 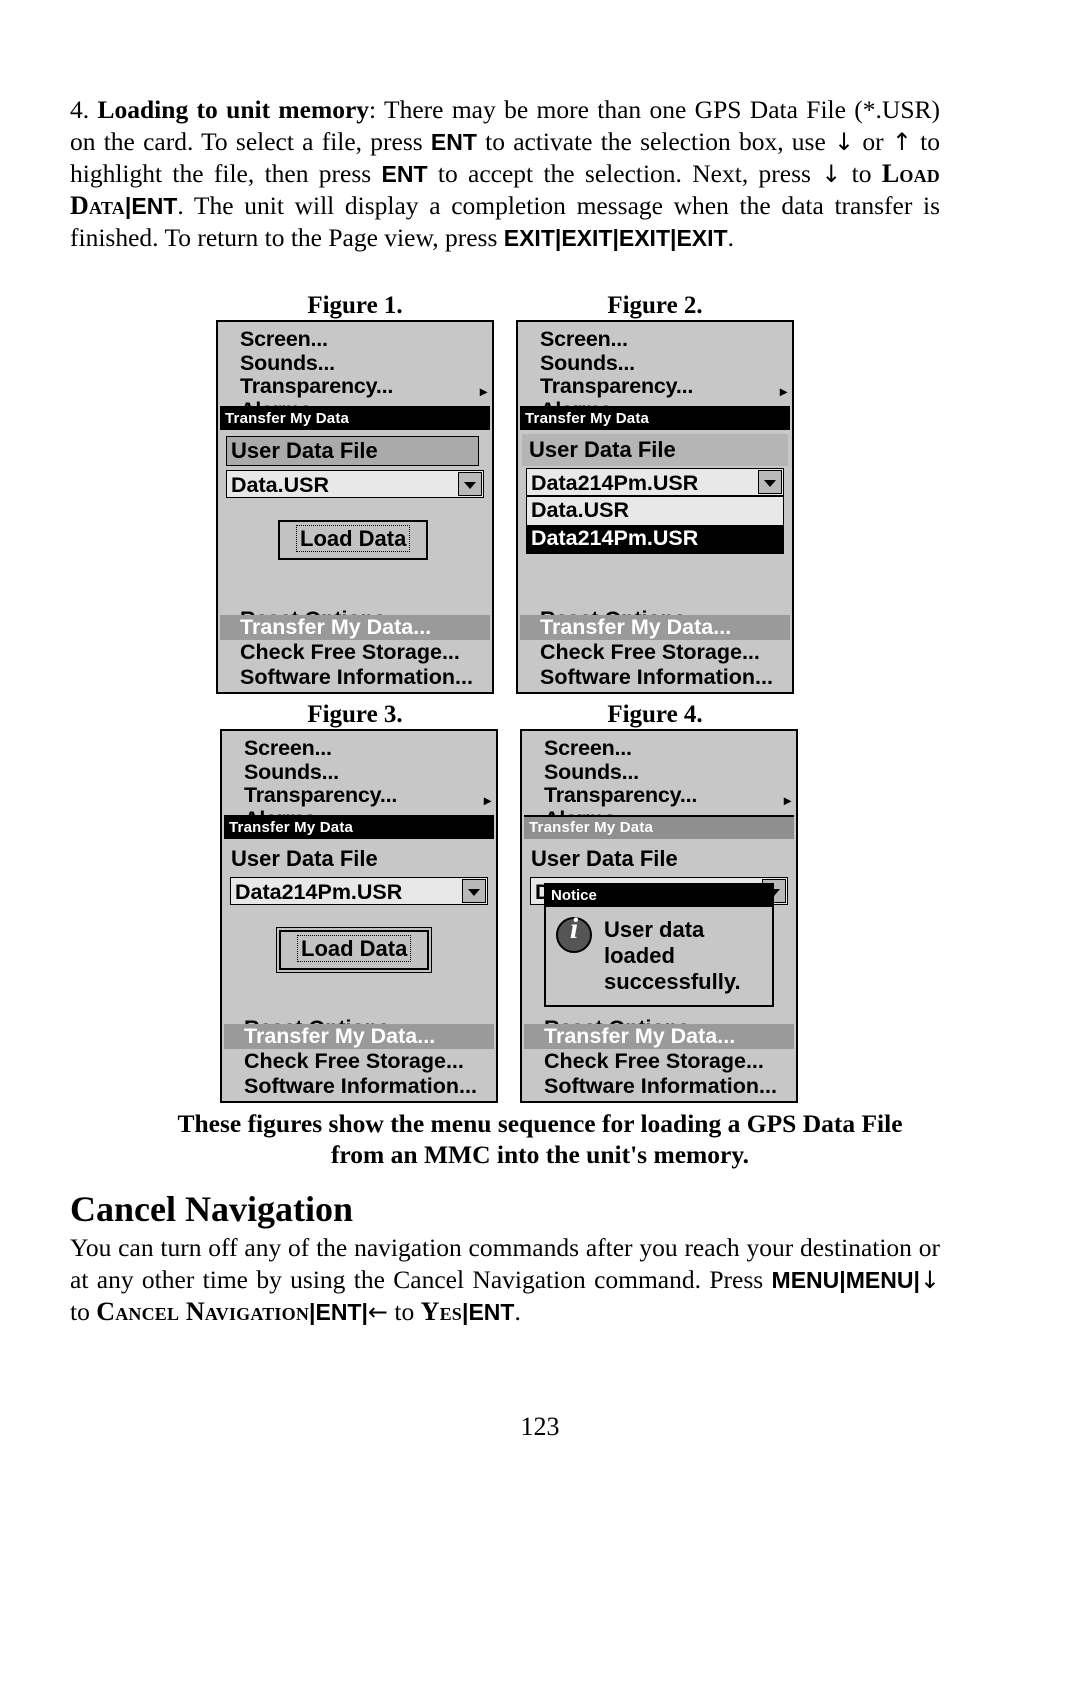 What do you see at coordinates (404, 1311) in the screenshot?
I see `cn-text-3: to` at bounding box center [404, 1311].